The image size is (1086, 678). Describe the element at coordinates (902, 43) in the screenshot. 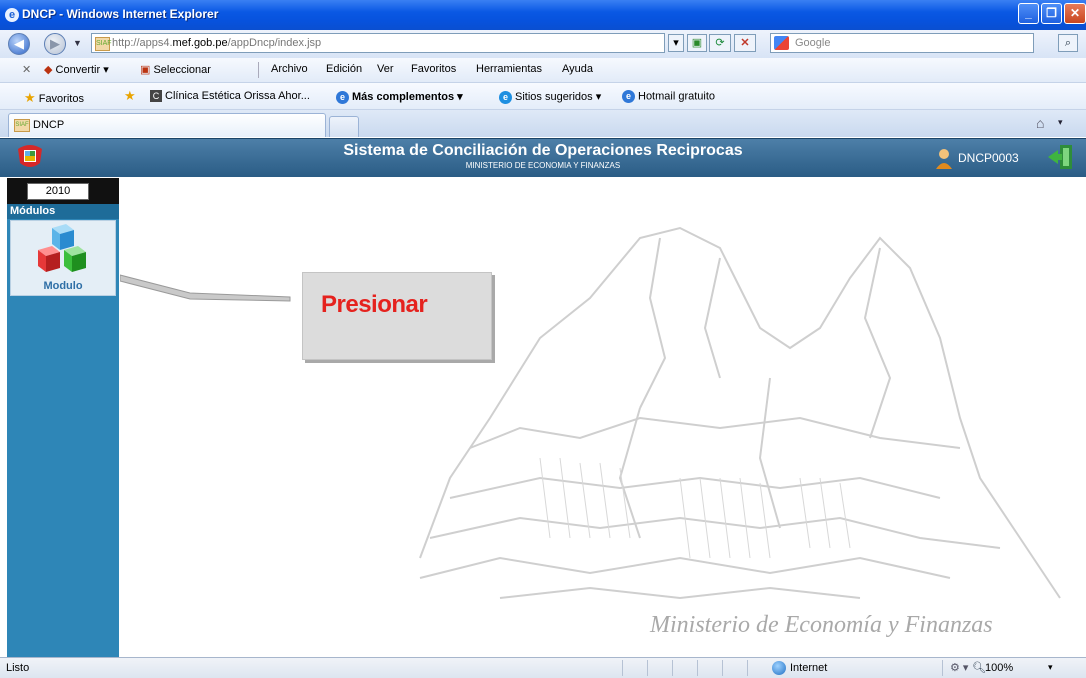

I see `search-input: Google` at that location.